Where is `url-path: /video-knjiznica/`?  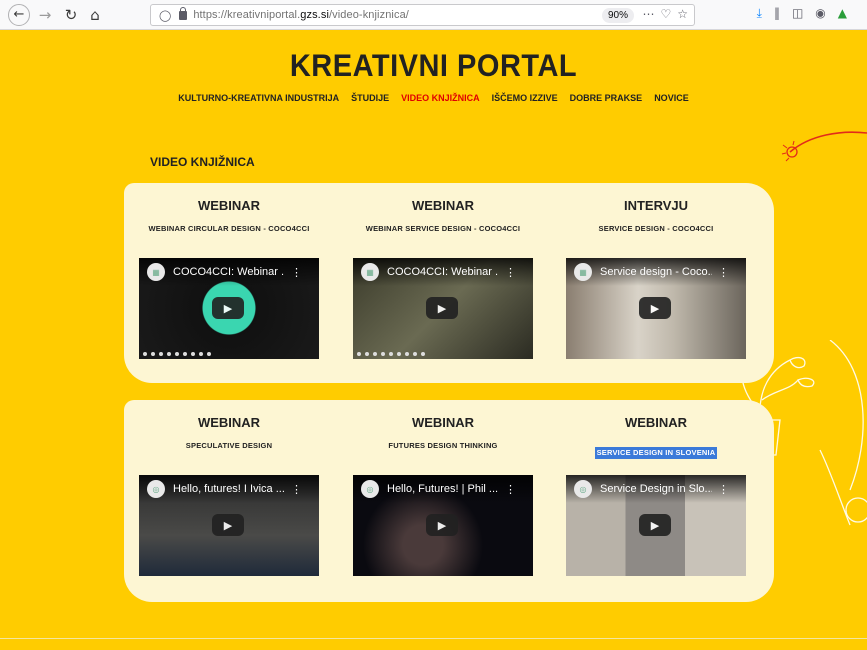 url-path: /video-knjiznica/ is located at coordinates (368, 15).